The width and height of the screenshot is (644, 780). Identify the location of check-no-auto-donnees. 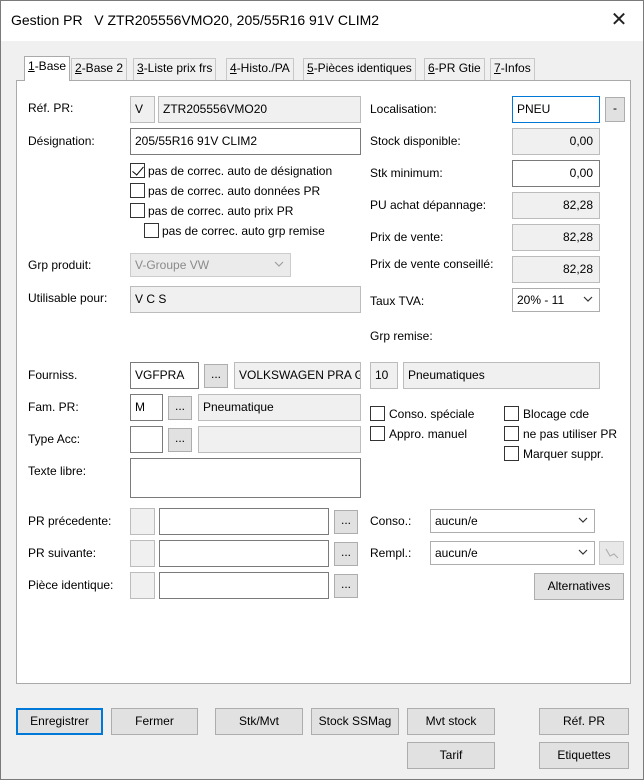
(137, 190).